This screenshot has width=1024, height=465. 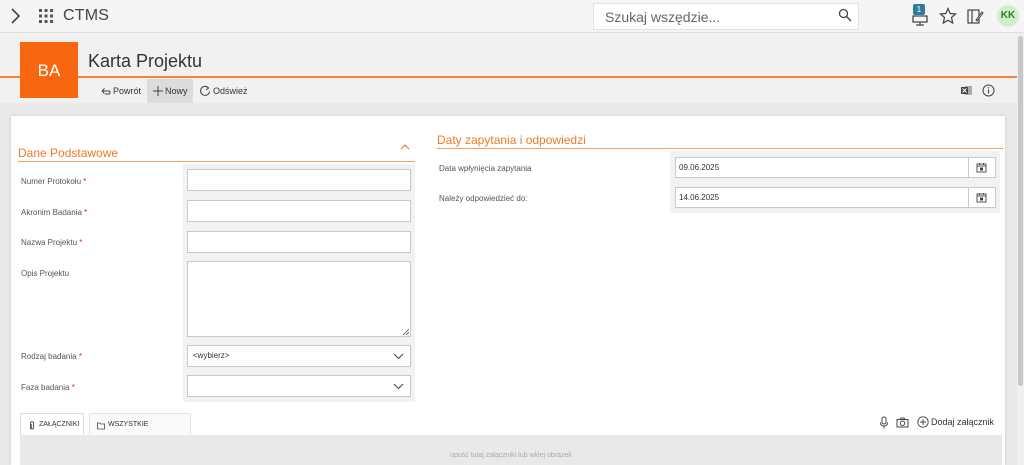 I want to click on study-phase-select, so click(x=299, y=386).